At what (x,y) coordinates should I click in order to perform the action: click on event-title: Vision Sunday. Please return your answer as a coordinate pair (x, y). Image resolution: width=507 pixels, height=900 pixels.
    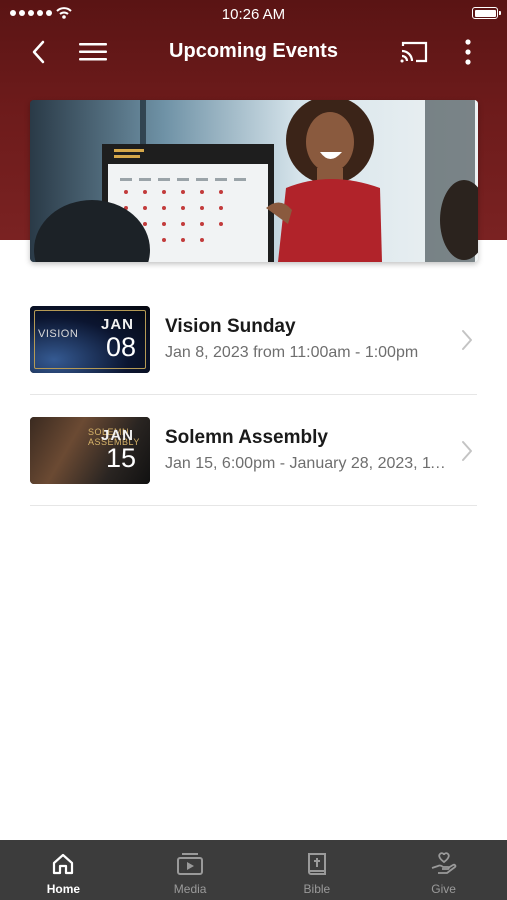
    Looking at the image, I should click on (230, 326).